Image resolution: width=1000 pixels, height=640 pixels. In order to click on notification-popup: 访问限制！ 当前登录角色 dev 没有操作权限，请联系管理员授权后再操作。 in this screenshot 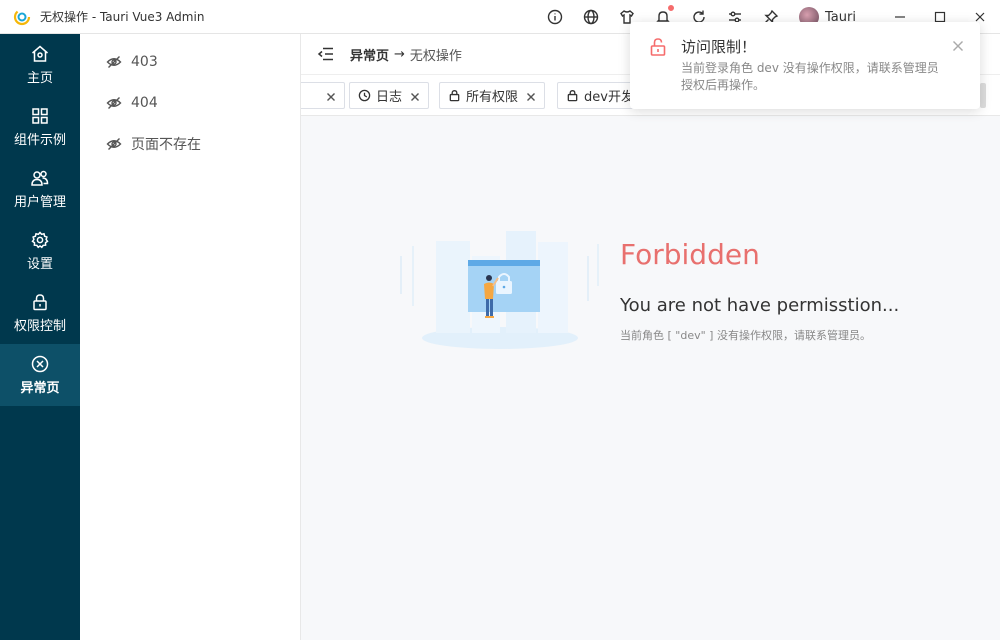, I will do `click(805, 65)`.